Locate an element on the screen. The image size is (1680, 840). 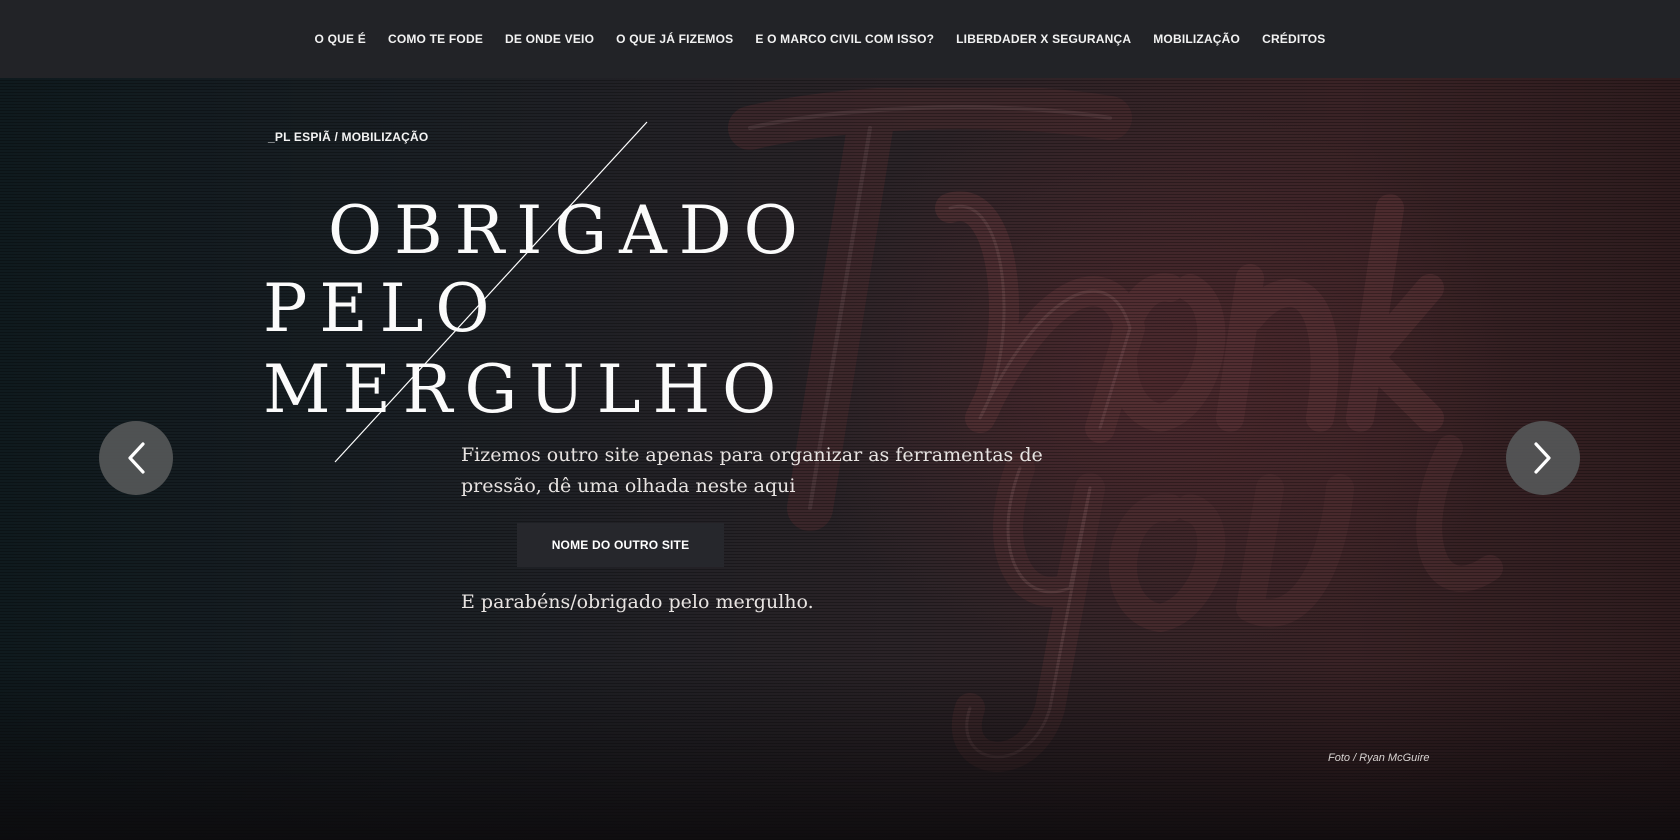
next-slide-button is located at coordinates (1543, 458).